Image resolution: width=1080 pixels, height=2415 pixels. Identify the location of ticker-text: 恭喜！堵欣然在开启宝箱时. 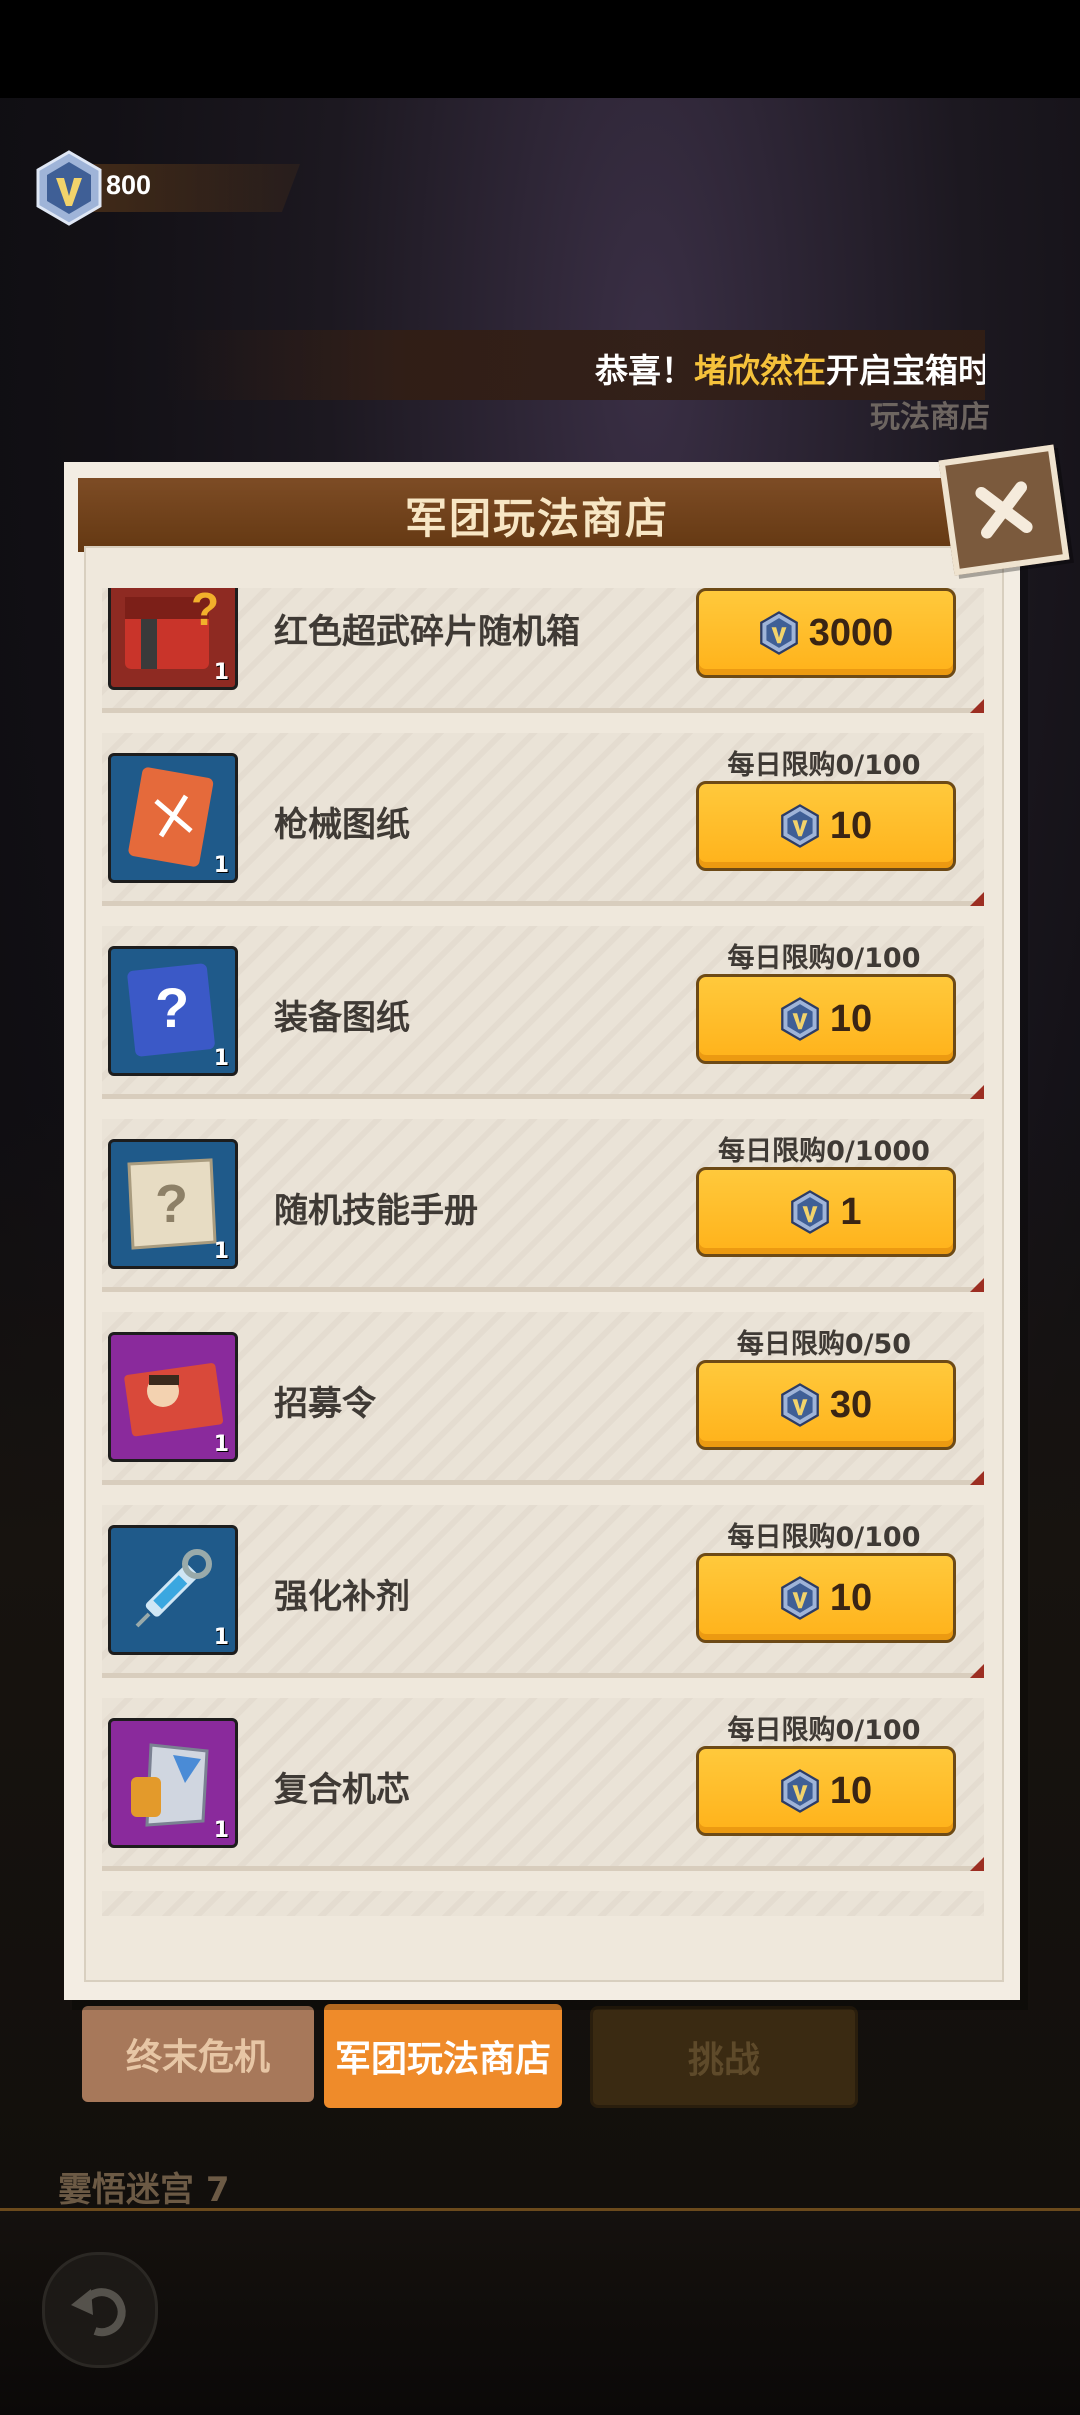
(790, 368).